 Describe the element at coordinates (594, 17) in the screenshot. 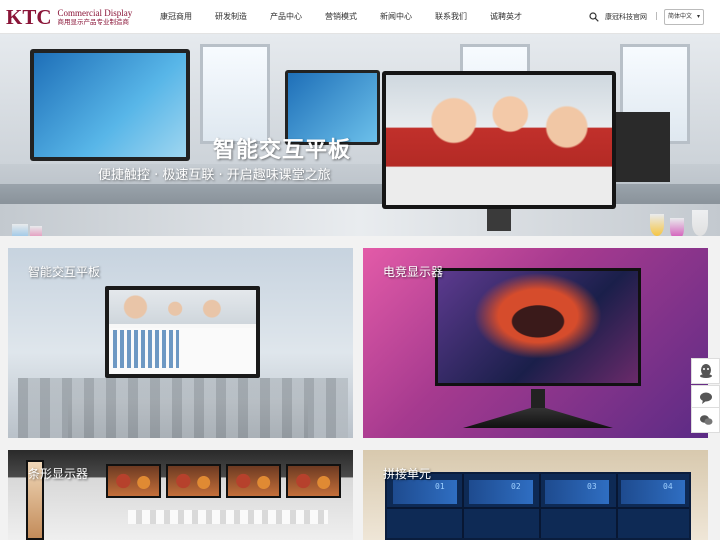

I see `search-icon` at that location.